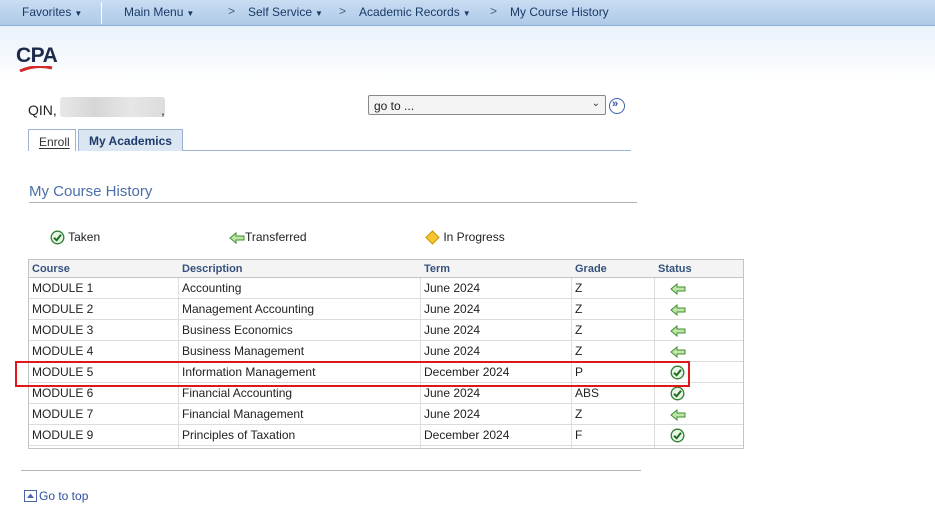 The height and width of the screenshot is (511, 935). I want to click on arrow-up-icon, so click(30, 495).